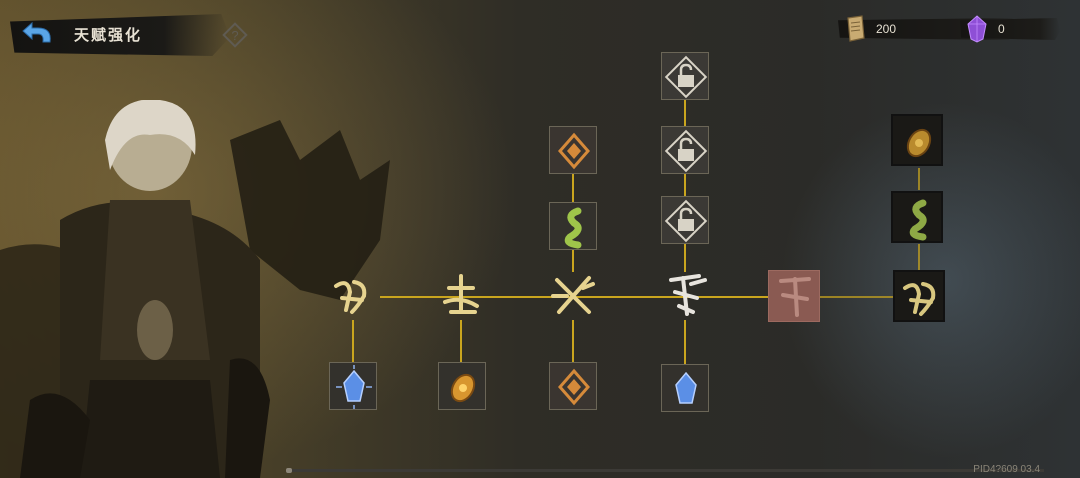  I want to click on help-button: ?, so click(235, 35).